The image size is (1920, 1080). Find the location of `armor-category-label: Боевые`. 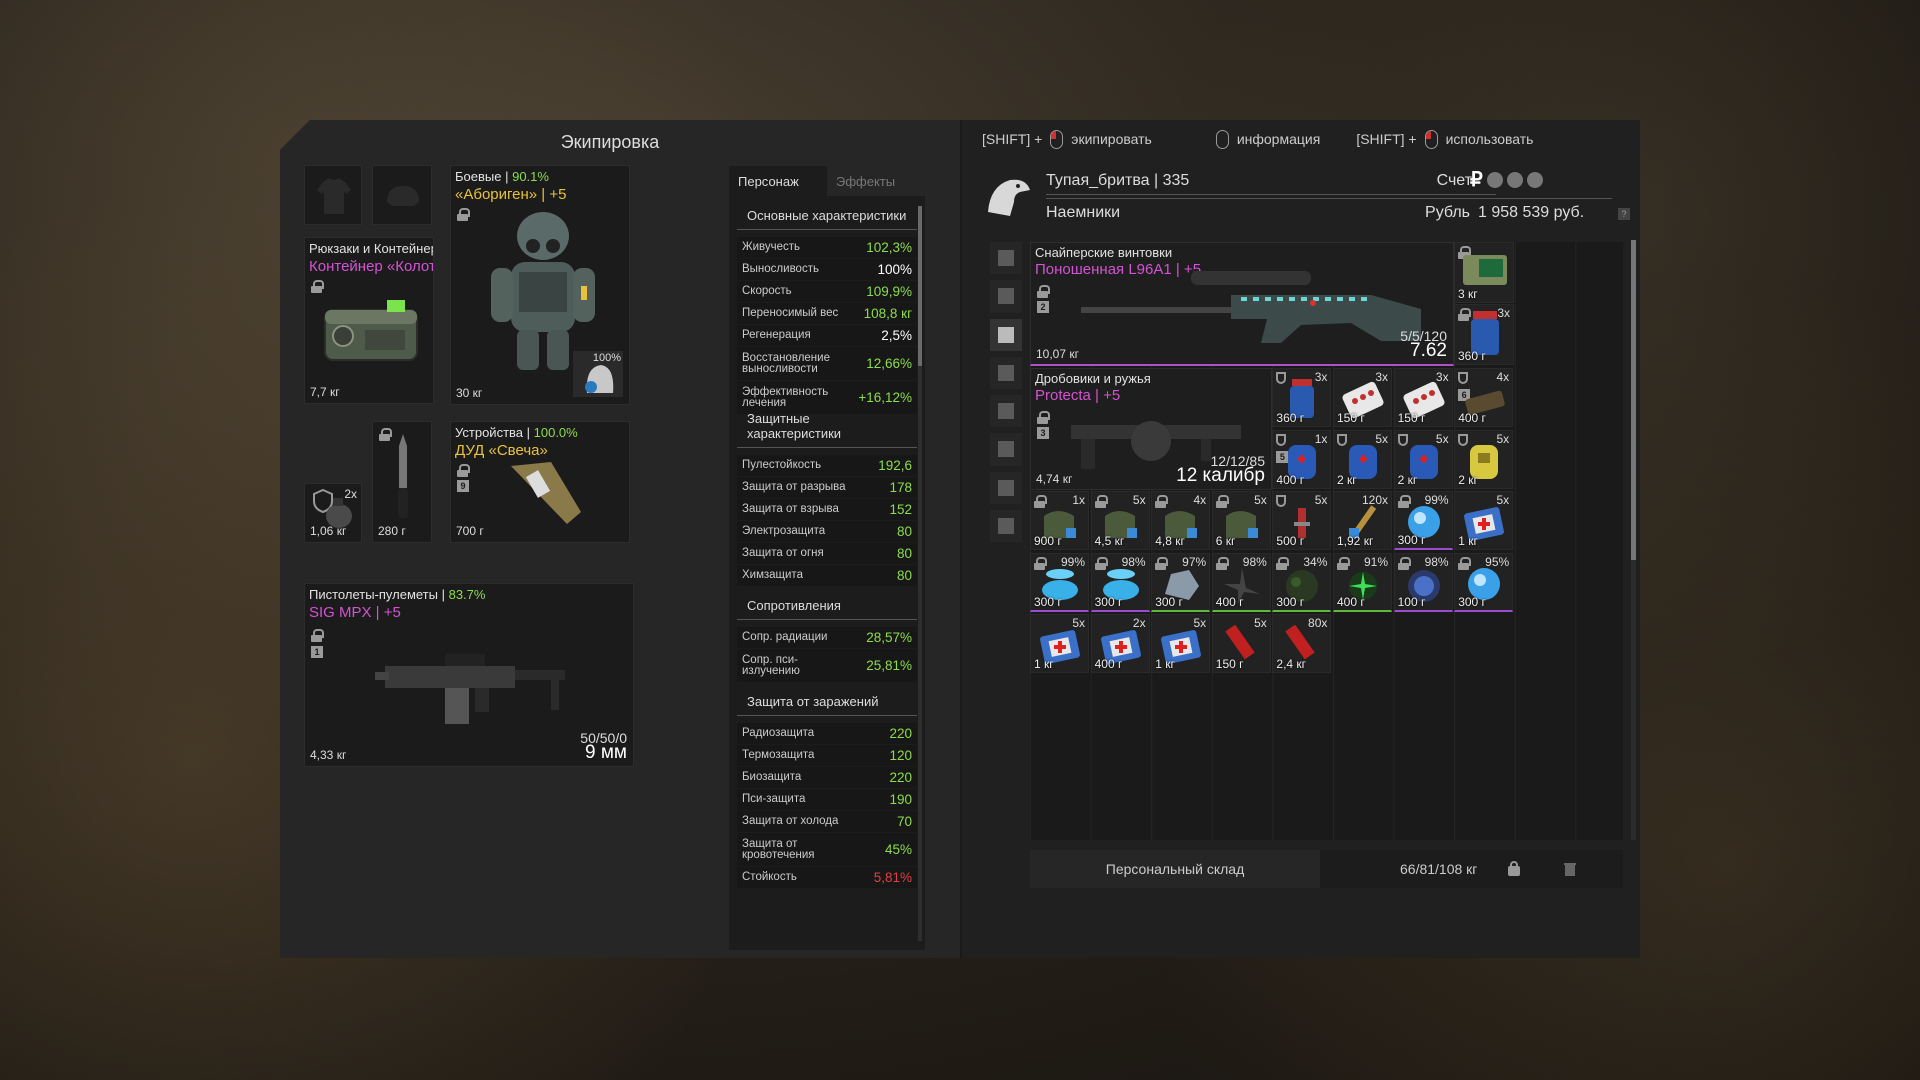

armor-category-label: Боевые is located at coordinates (478, 176).